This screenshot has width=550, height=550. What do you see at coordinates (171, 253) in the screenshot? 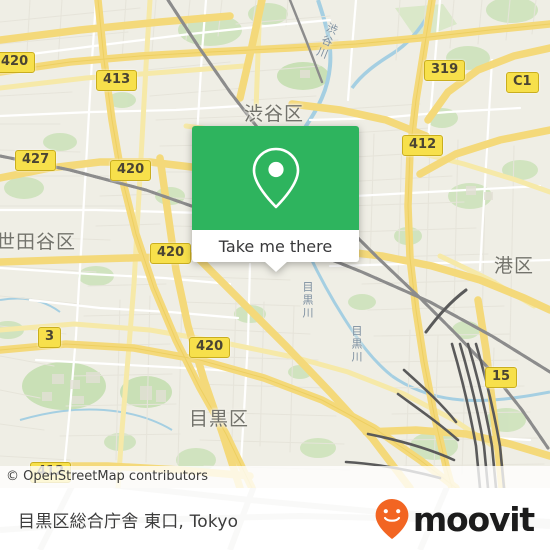
I see `road-shield-420-c: 420` at bounding box center [171, 253].